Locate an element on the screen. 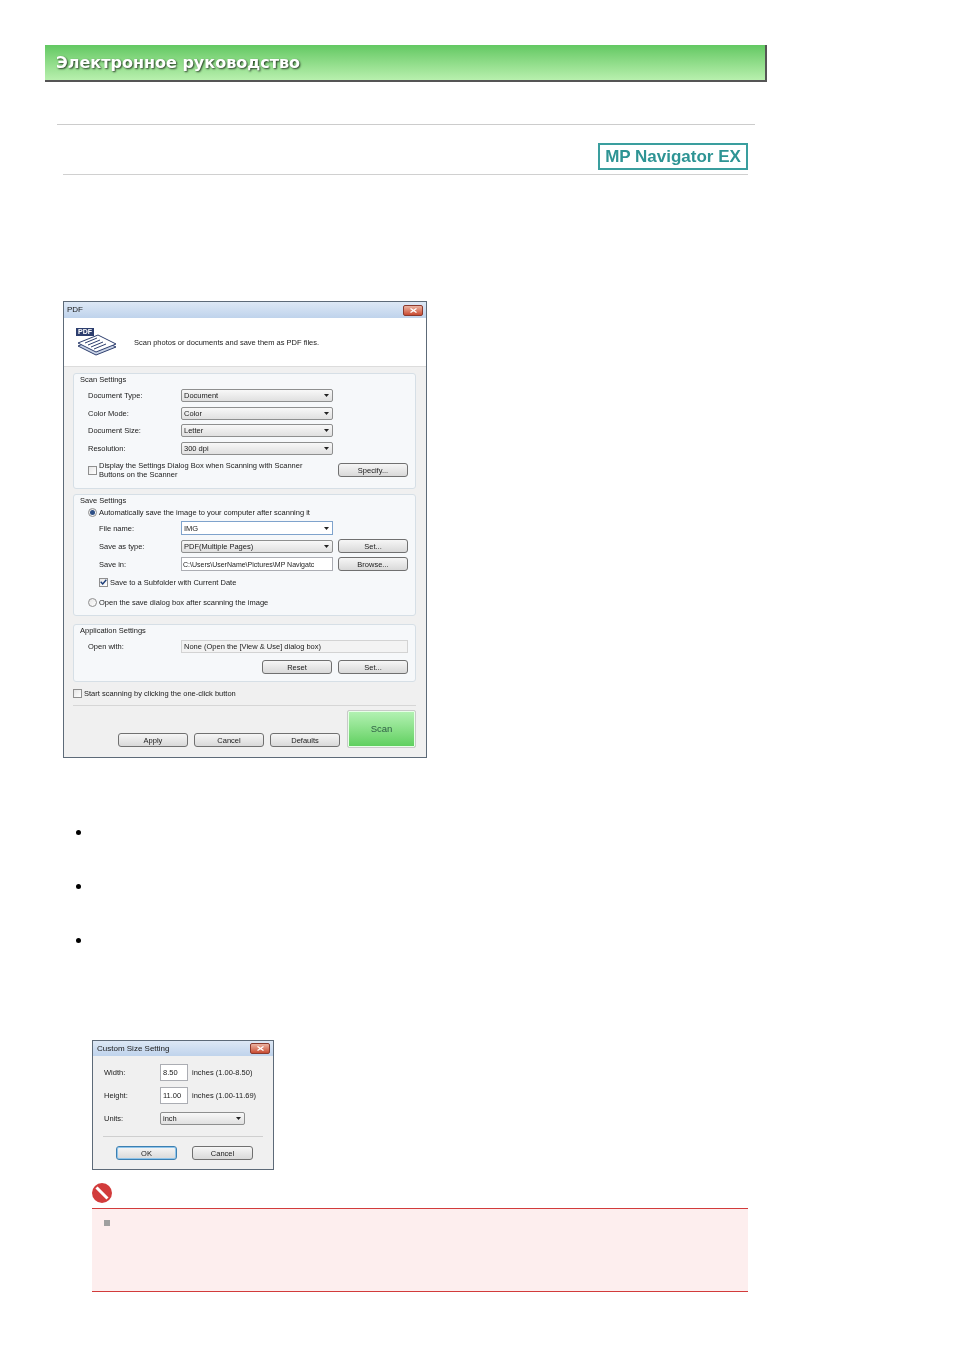  window-title: PDF is located at coordinates (75, 310).